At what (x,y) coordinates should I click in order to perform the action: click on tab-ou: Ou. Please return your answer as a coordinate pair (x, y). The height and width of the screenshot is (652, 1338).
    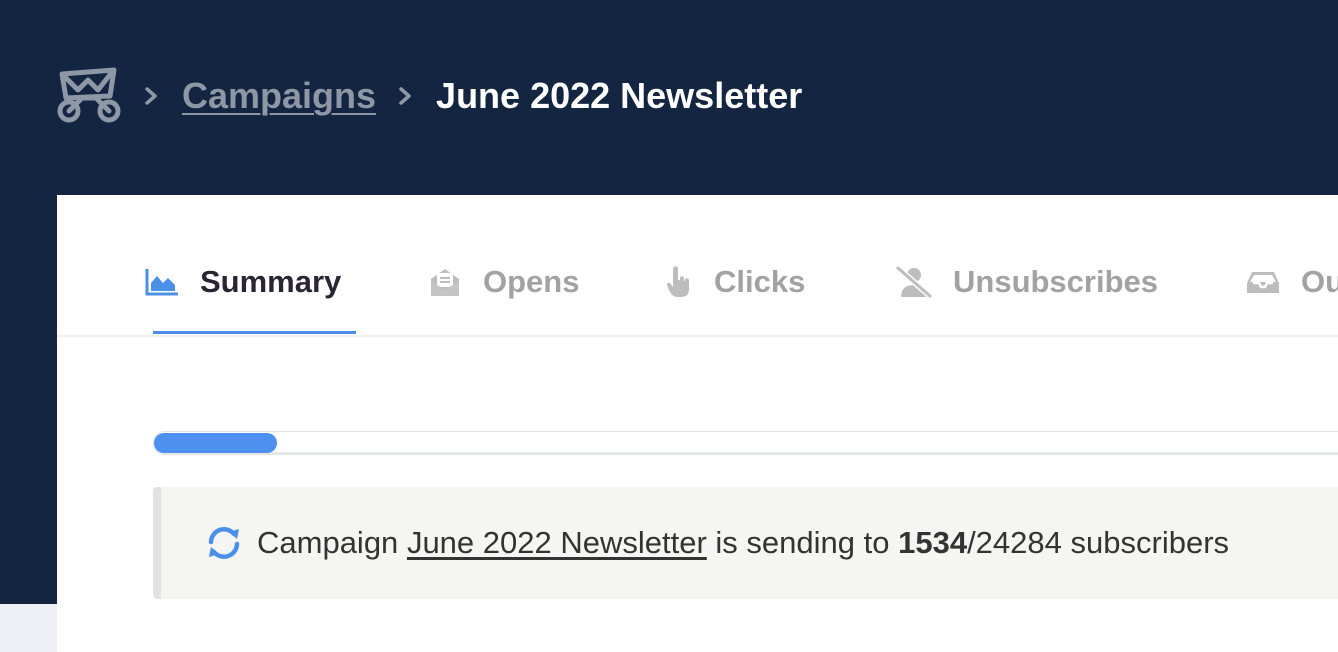
    Looking at the image, I should click on (1291, 282).